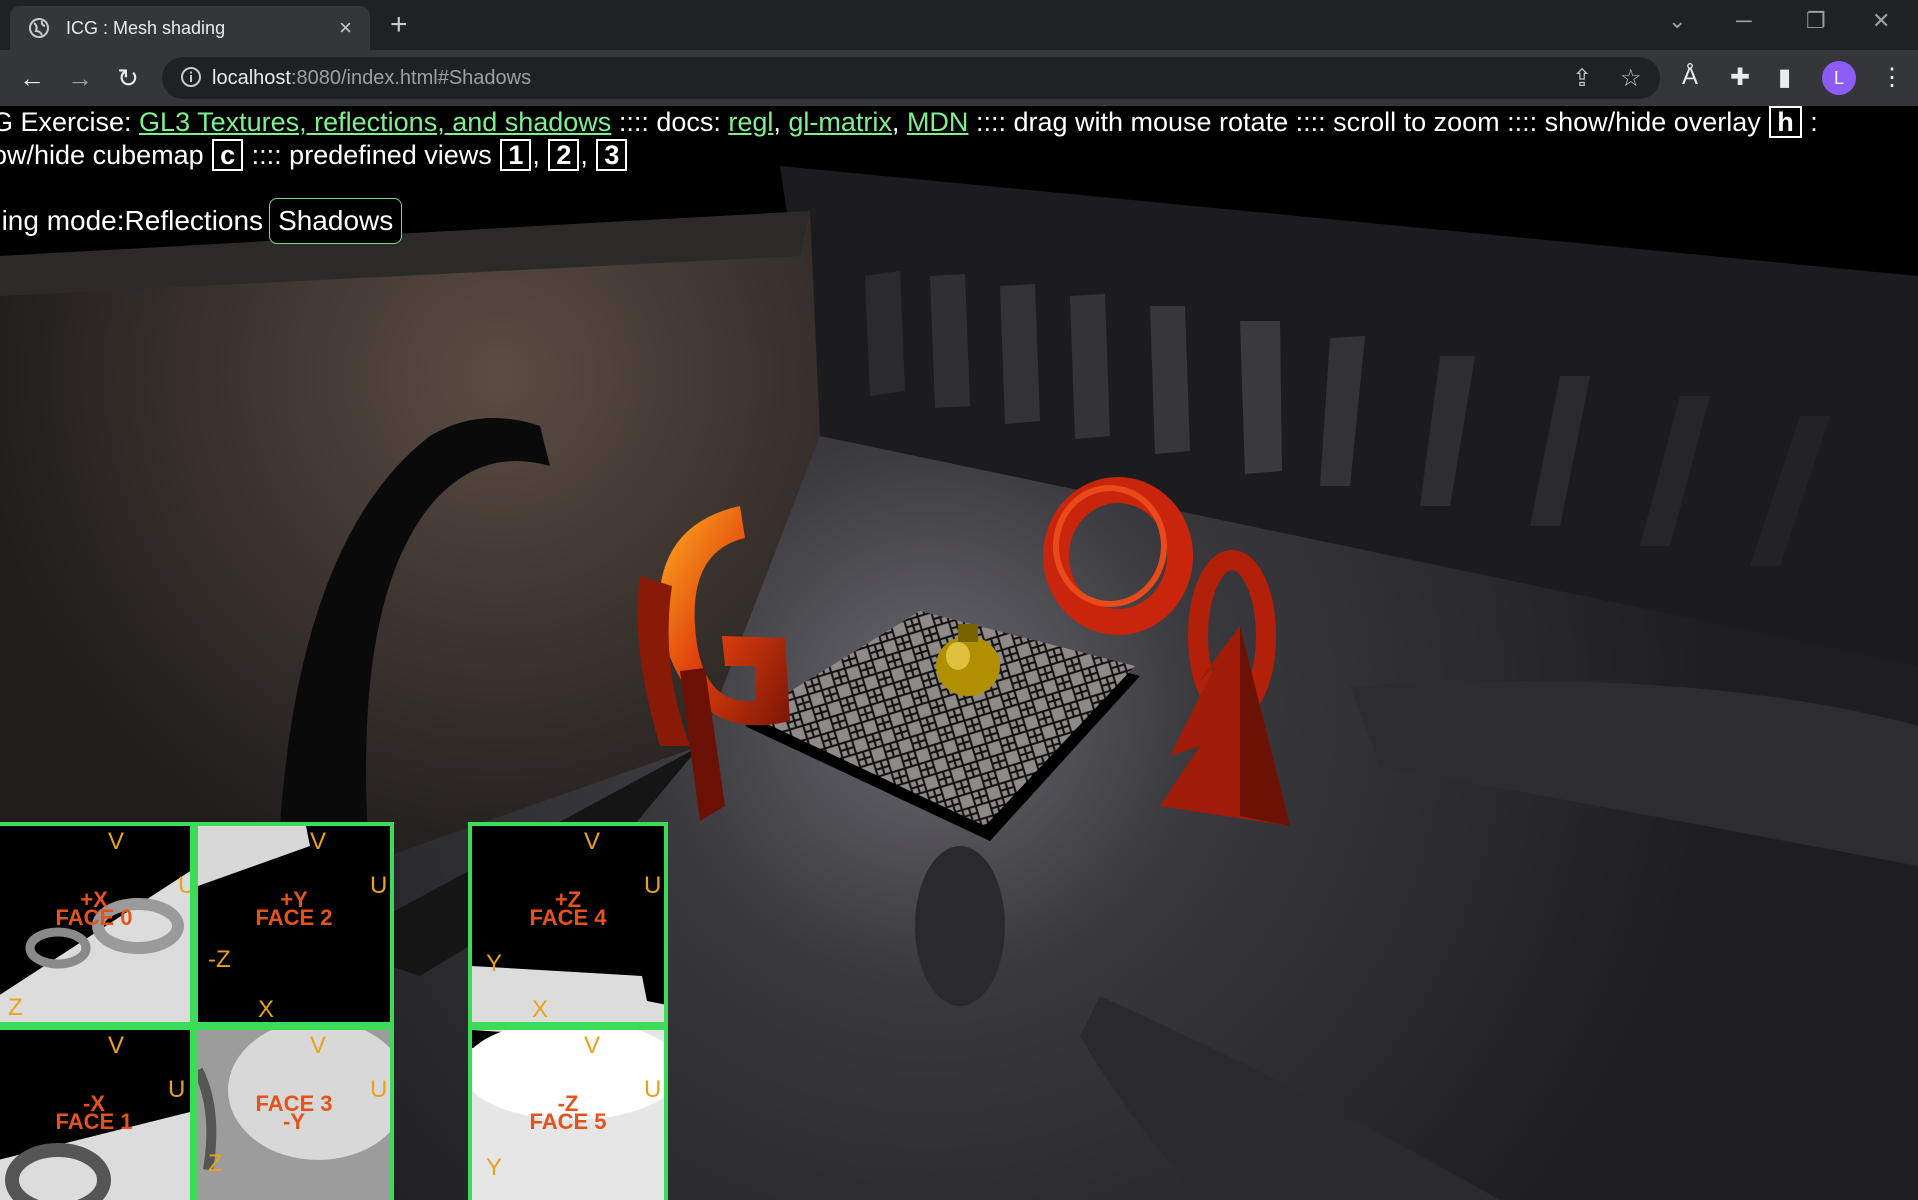 This screenshot has width=1918, height=1200. Describe the element at coordinates (219, 959) in the screenshot. I see `axis-b1: -Z` at that location.